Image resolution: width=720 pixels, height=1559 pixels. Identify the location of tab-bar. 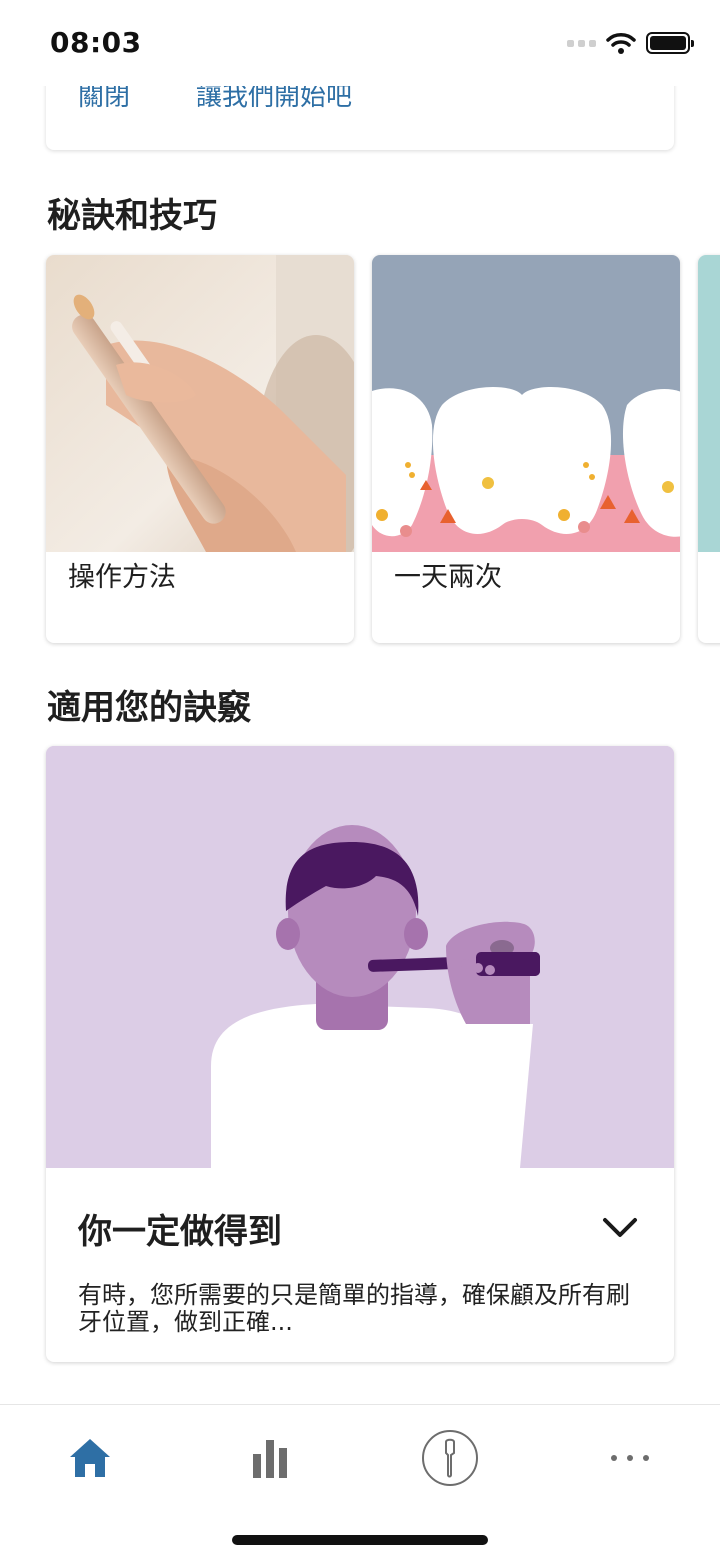
(360, 1481).